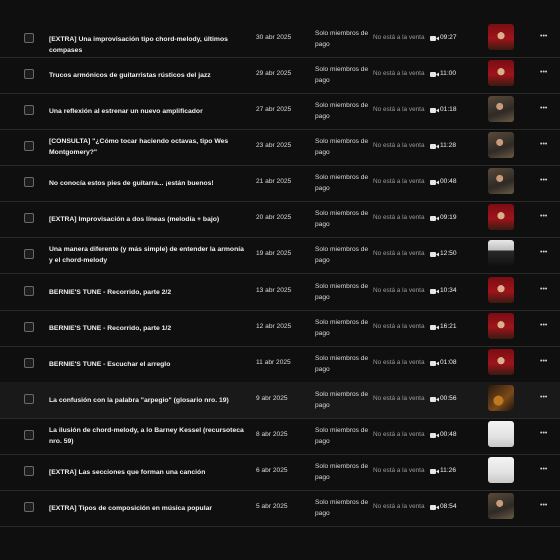  What do you see at coordinates (448, 398) in the screenshot?
I see `post-duration: 00:56` at bounding box center [448, 398].